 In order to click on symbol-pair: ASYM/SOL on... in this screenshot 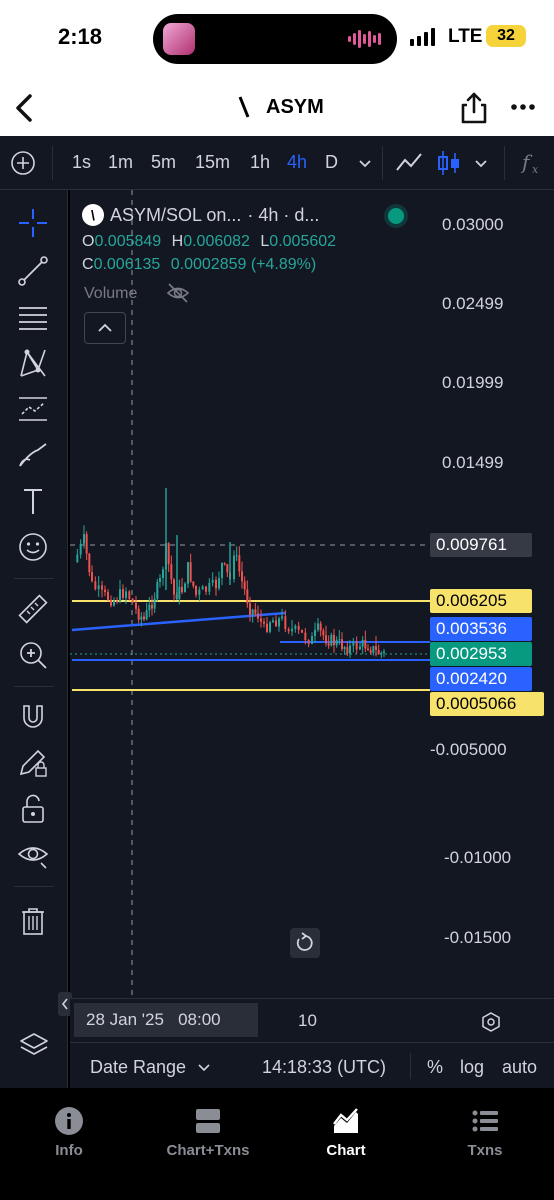, I will do `click(175, 215)`.